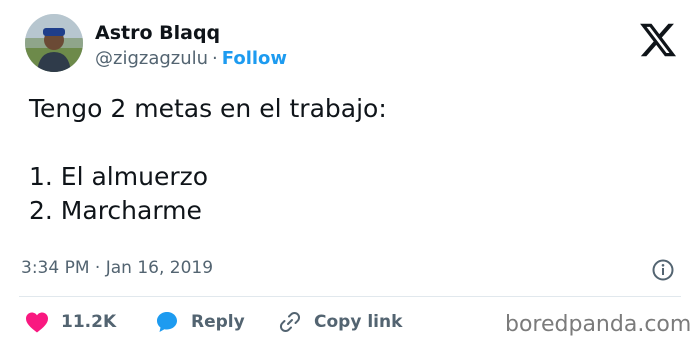  I want to click on link-icon, so click(290, 322).